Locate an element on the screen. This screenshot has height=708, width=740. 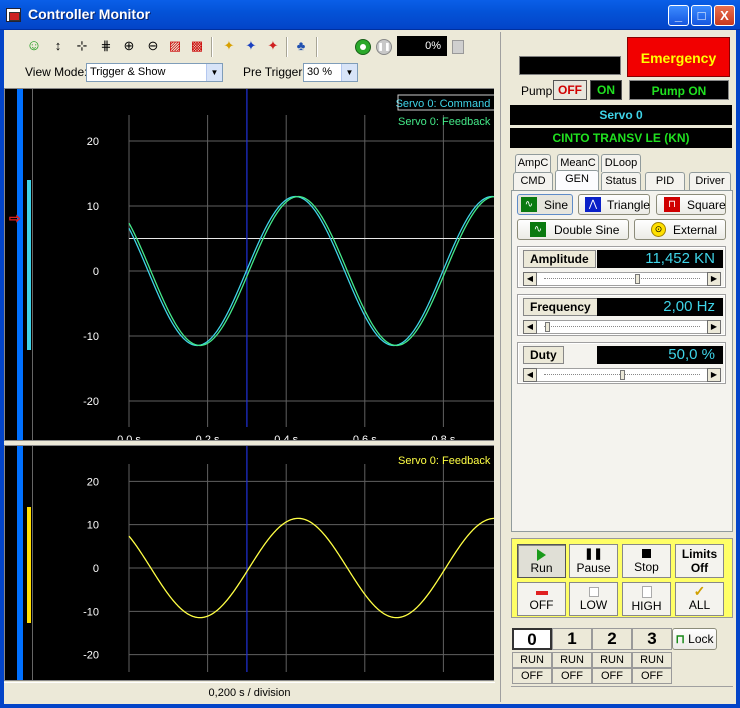
sine-button: ∿ Sine is located at coordinates (545, 204).